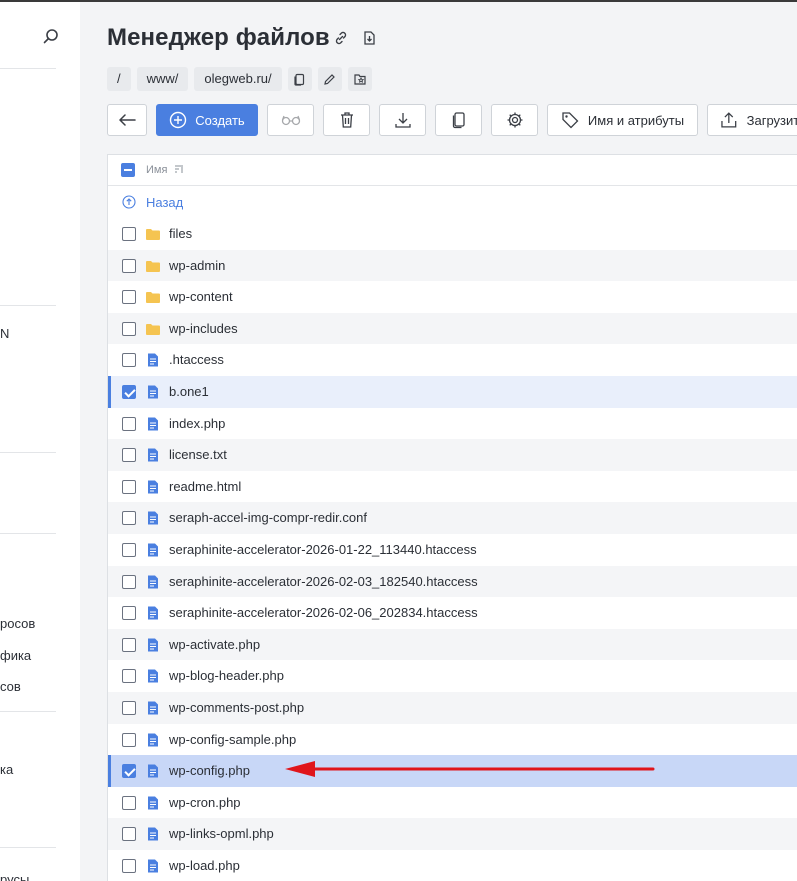  What do you see at coordinates (452, 803) in the screenshot?
I see `table-row: wp-cron.php` at bounding box center [452, 803].